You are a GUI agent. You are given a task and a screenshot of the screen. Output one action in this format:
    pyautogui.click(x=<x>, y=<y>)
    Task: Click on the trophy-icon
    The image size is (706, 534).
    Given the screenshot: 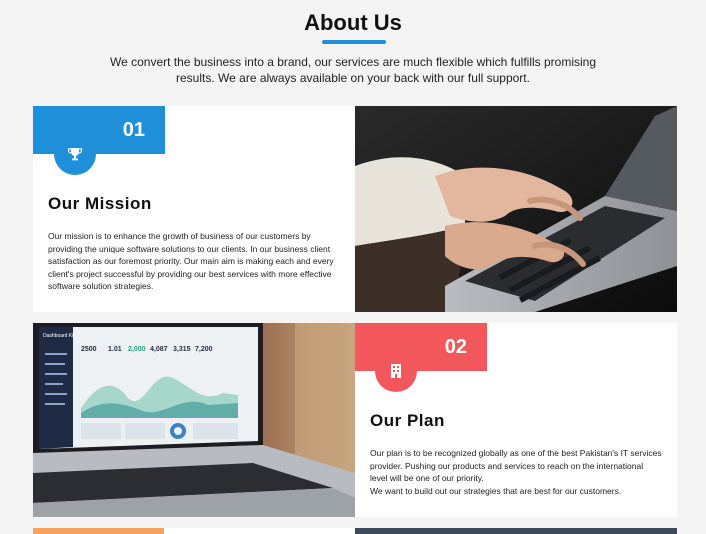 What is the action you would take?
    pyautogui.click(x=75, y=154)
    